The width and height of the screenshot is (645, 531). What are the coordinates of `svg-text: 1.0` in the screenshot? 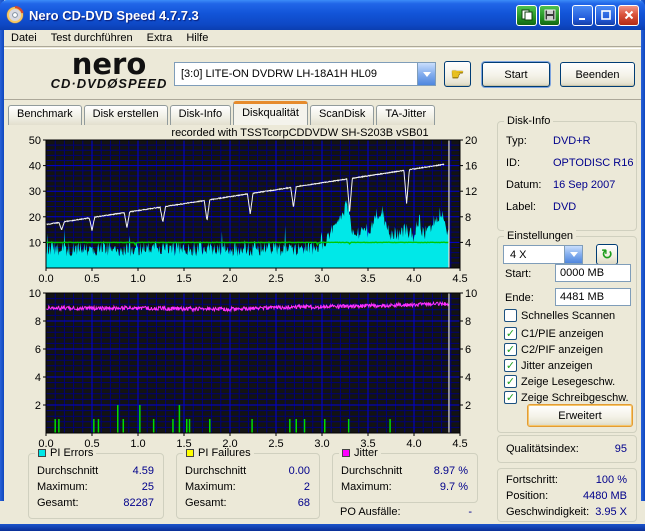 It's located at (137, 444).